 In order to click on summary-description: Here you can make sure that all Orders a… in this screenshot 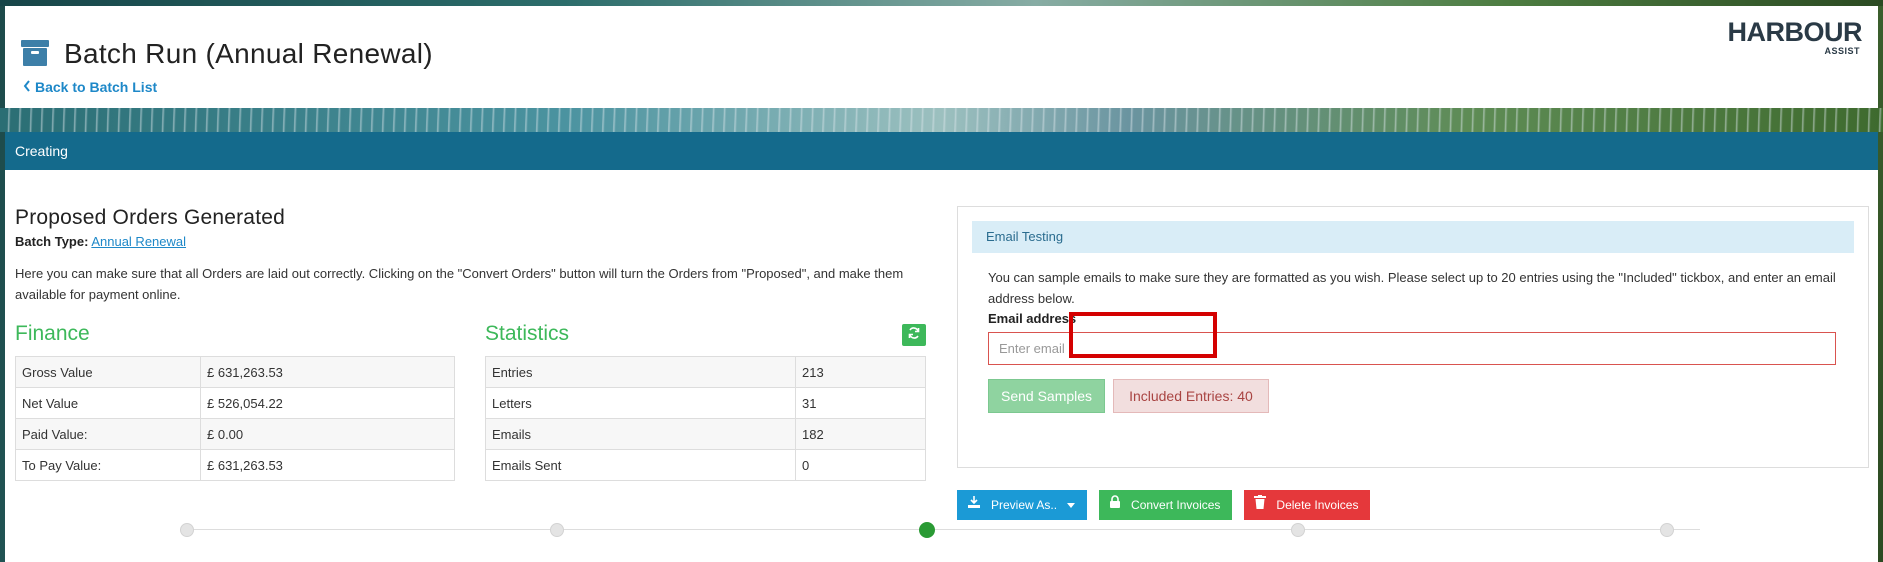, I will do `click(459, 284)`.